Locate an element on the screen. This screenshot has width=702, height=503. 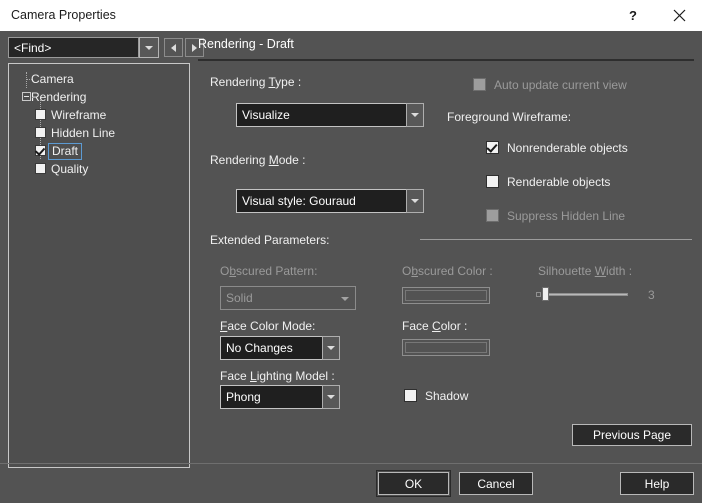
face-color-mode-label: Face Color Mode: is located at coordinates (267, 326).